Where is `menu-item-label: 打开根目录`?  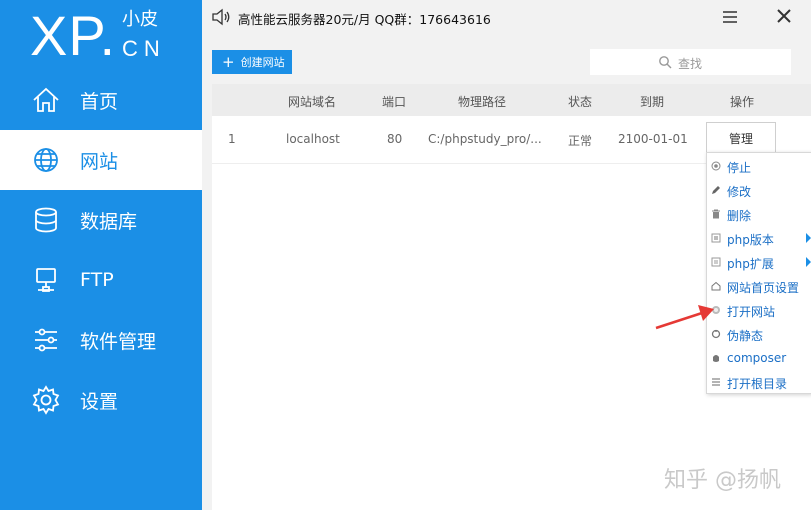
menu-item-label: 打开根目录 is located at coordinates (757, 384).